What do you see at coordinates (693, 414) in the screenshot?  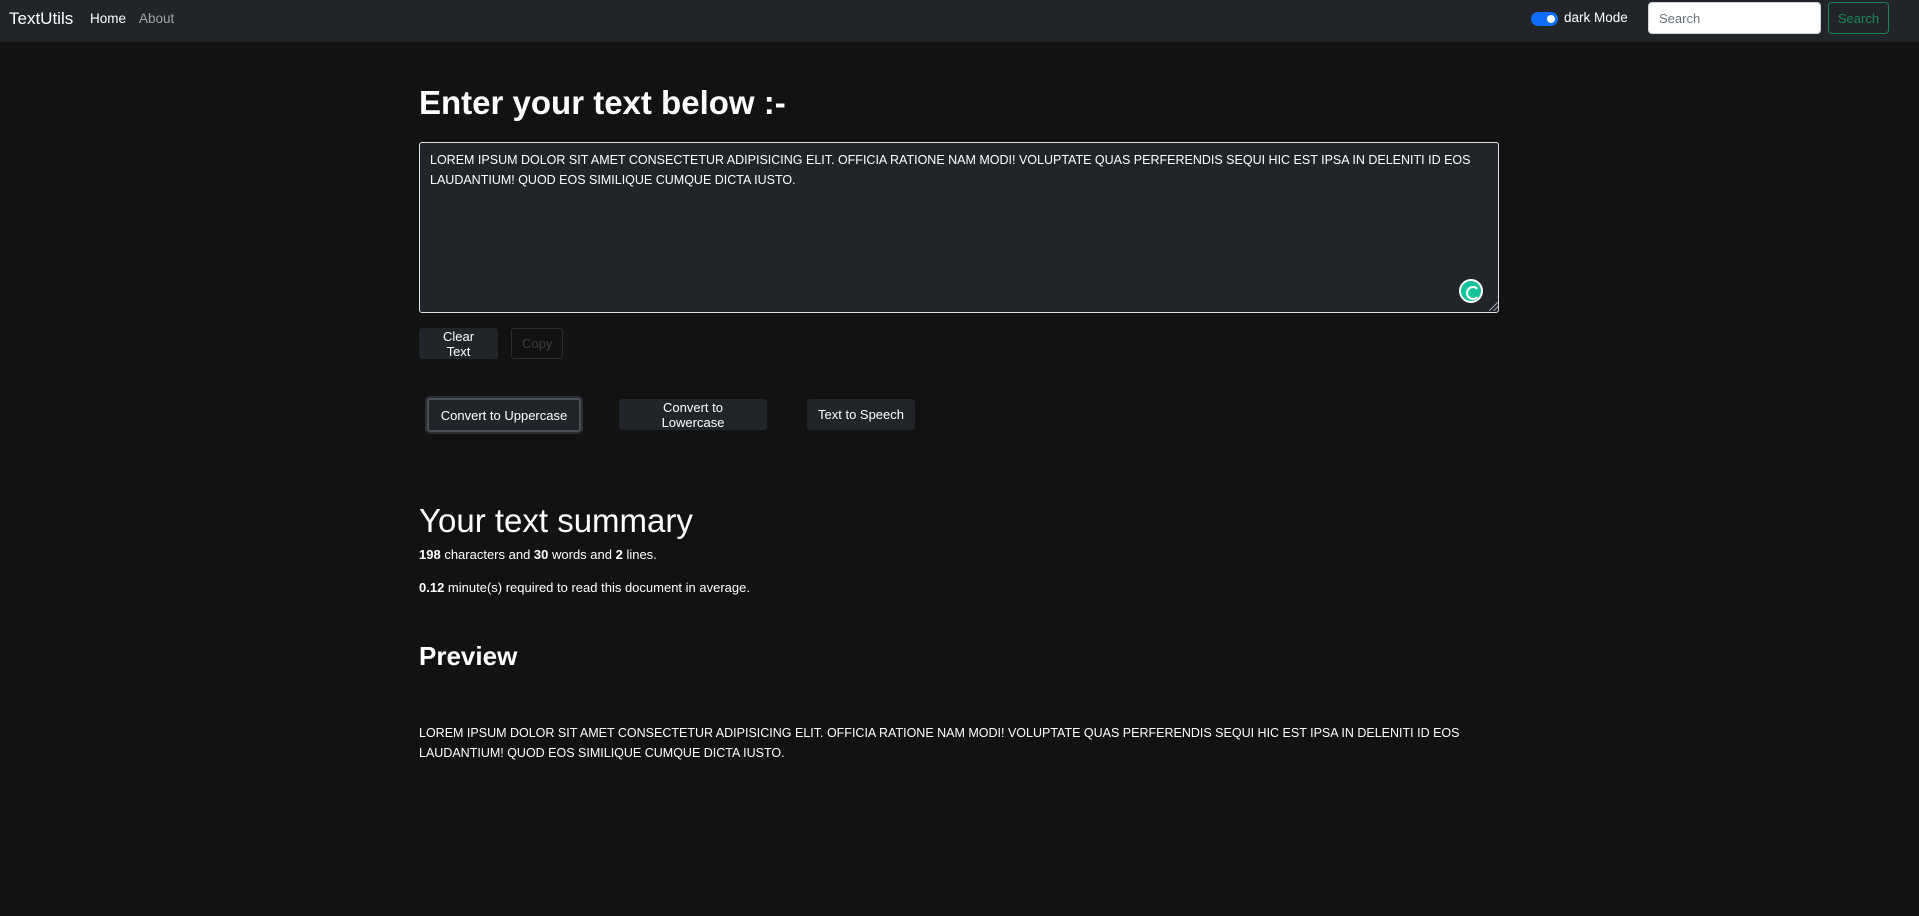 I see `convert-lowercase-button: Convert to Lowercase` at bounding box center [693, 414].